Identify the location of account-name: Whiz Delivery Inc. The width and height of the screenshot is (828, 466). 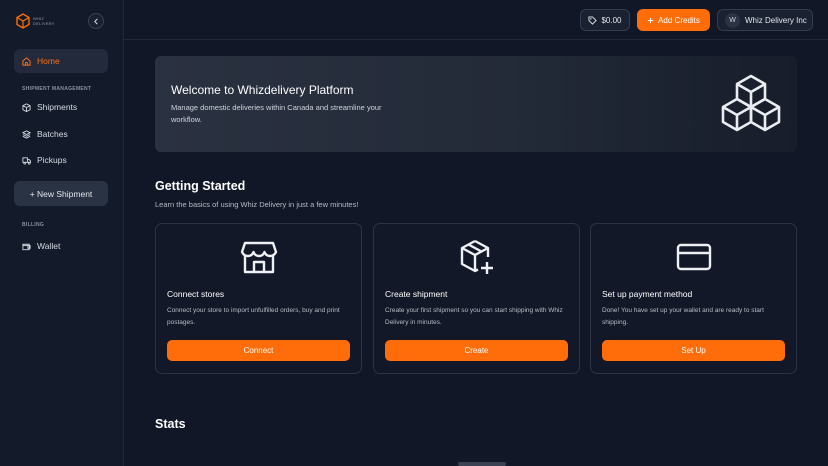
(776, 20).